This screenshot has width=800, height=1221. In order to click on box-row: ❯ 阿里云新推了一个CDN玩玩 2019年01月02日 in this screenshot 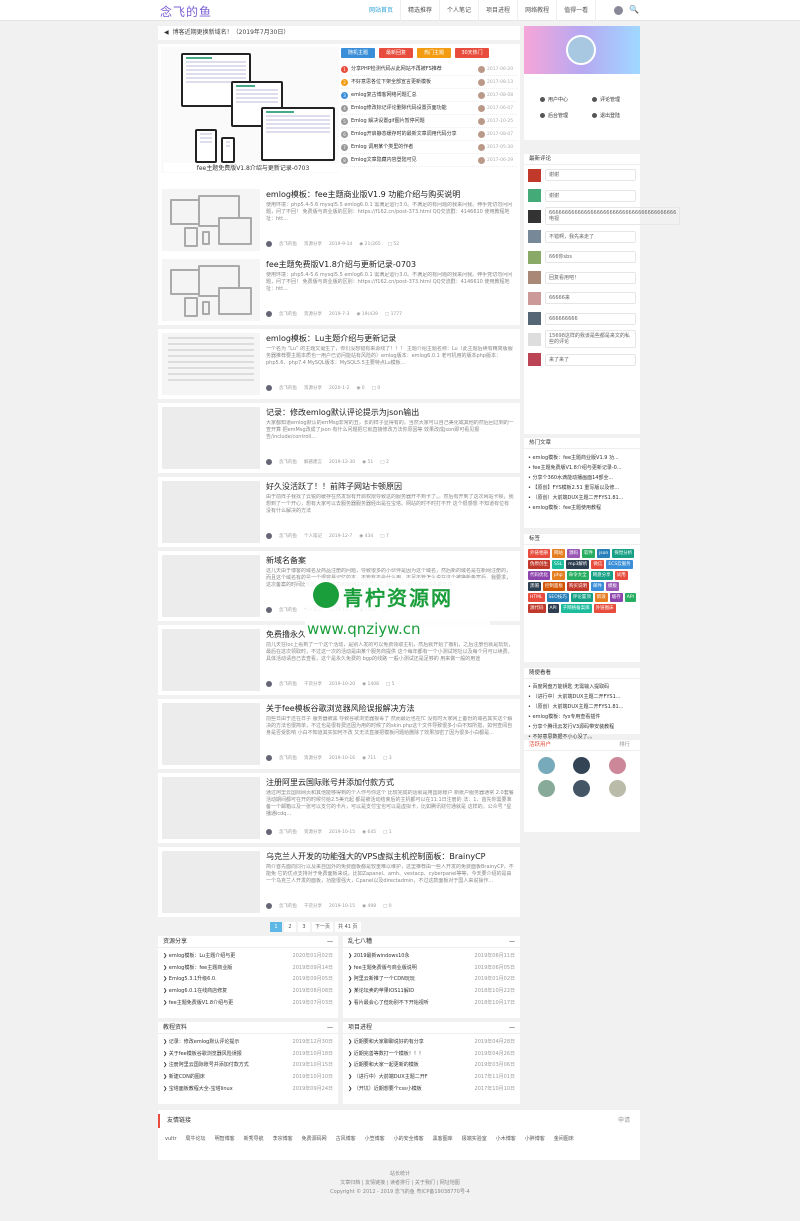, I will do `click(431, 980)`.